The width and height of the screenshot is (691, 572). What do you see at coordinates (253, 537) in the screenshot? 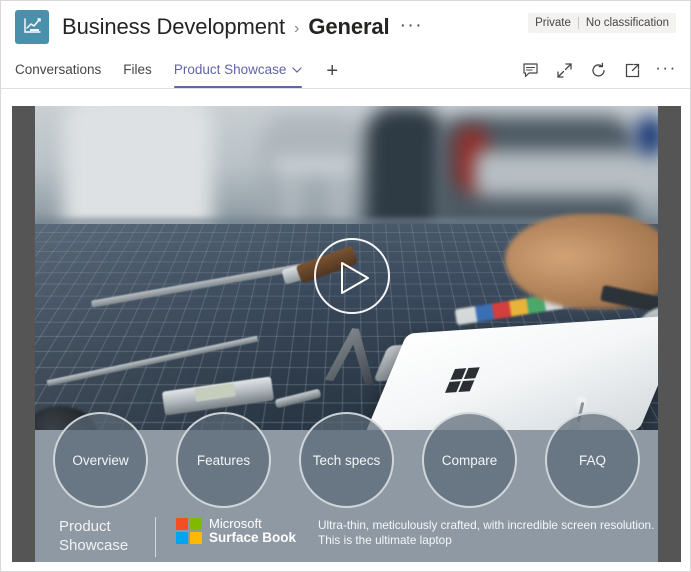
I see `surface-book-wordmark: Surface Book` at bounding box center [253, 537].